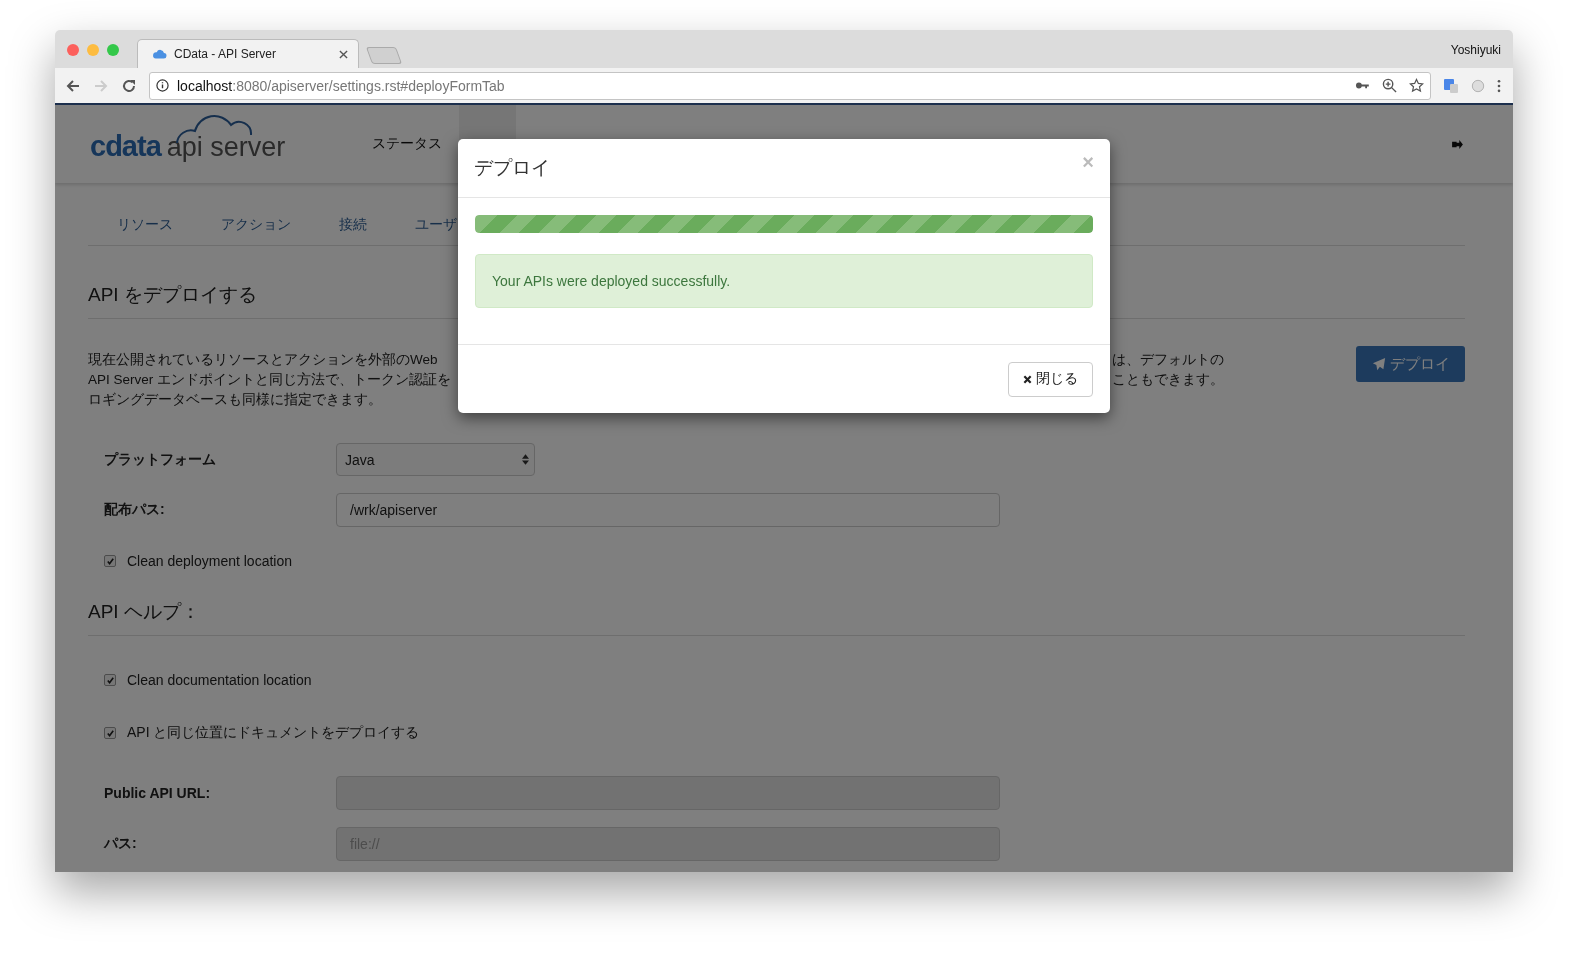  Describe the element at coordinates (512, 168) in the screenshot. I see `dialog-title: デプロイ` at that location.